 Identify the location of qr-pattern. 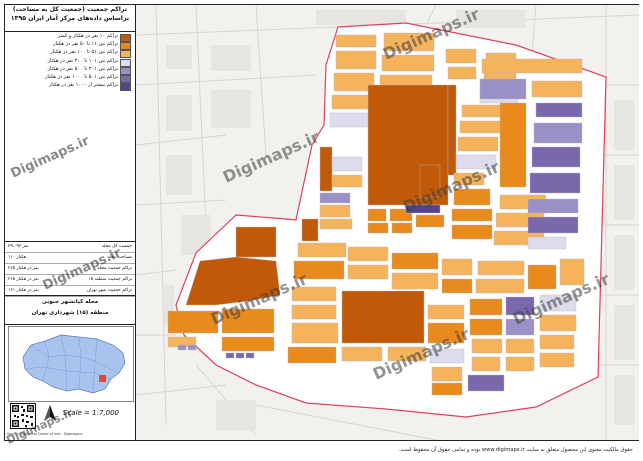
(23, 416).